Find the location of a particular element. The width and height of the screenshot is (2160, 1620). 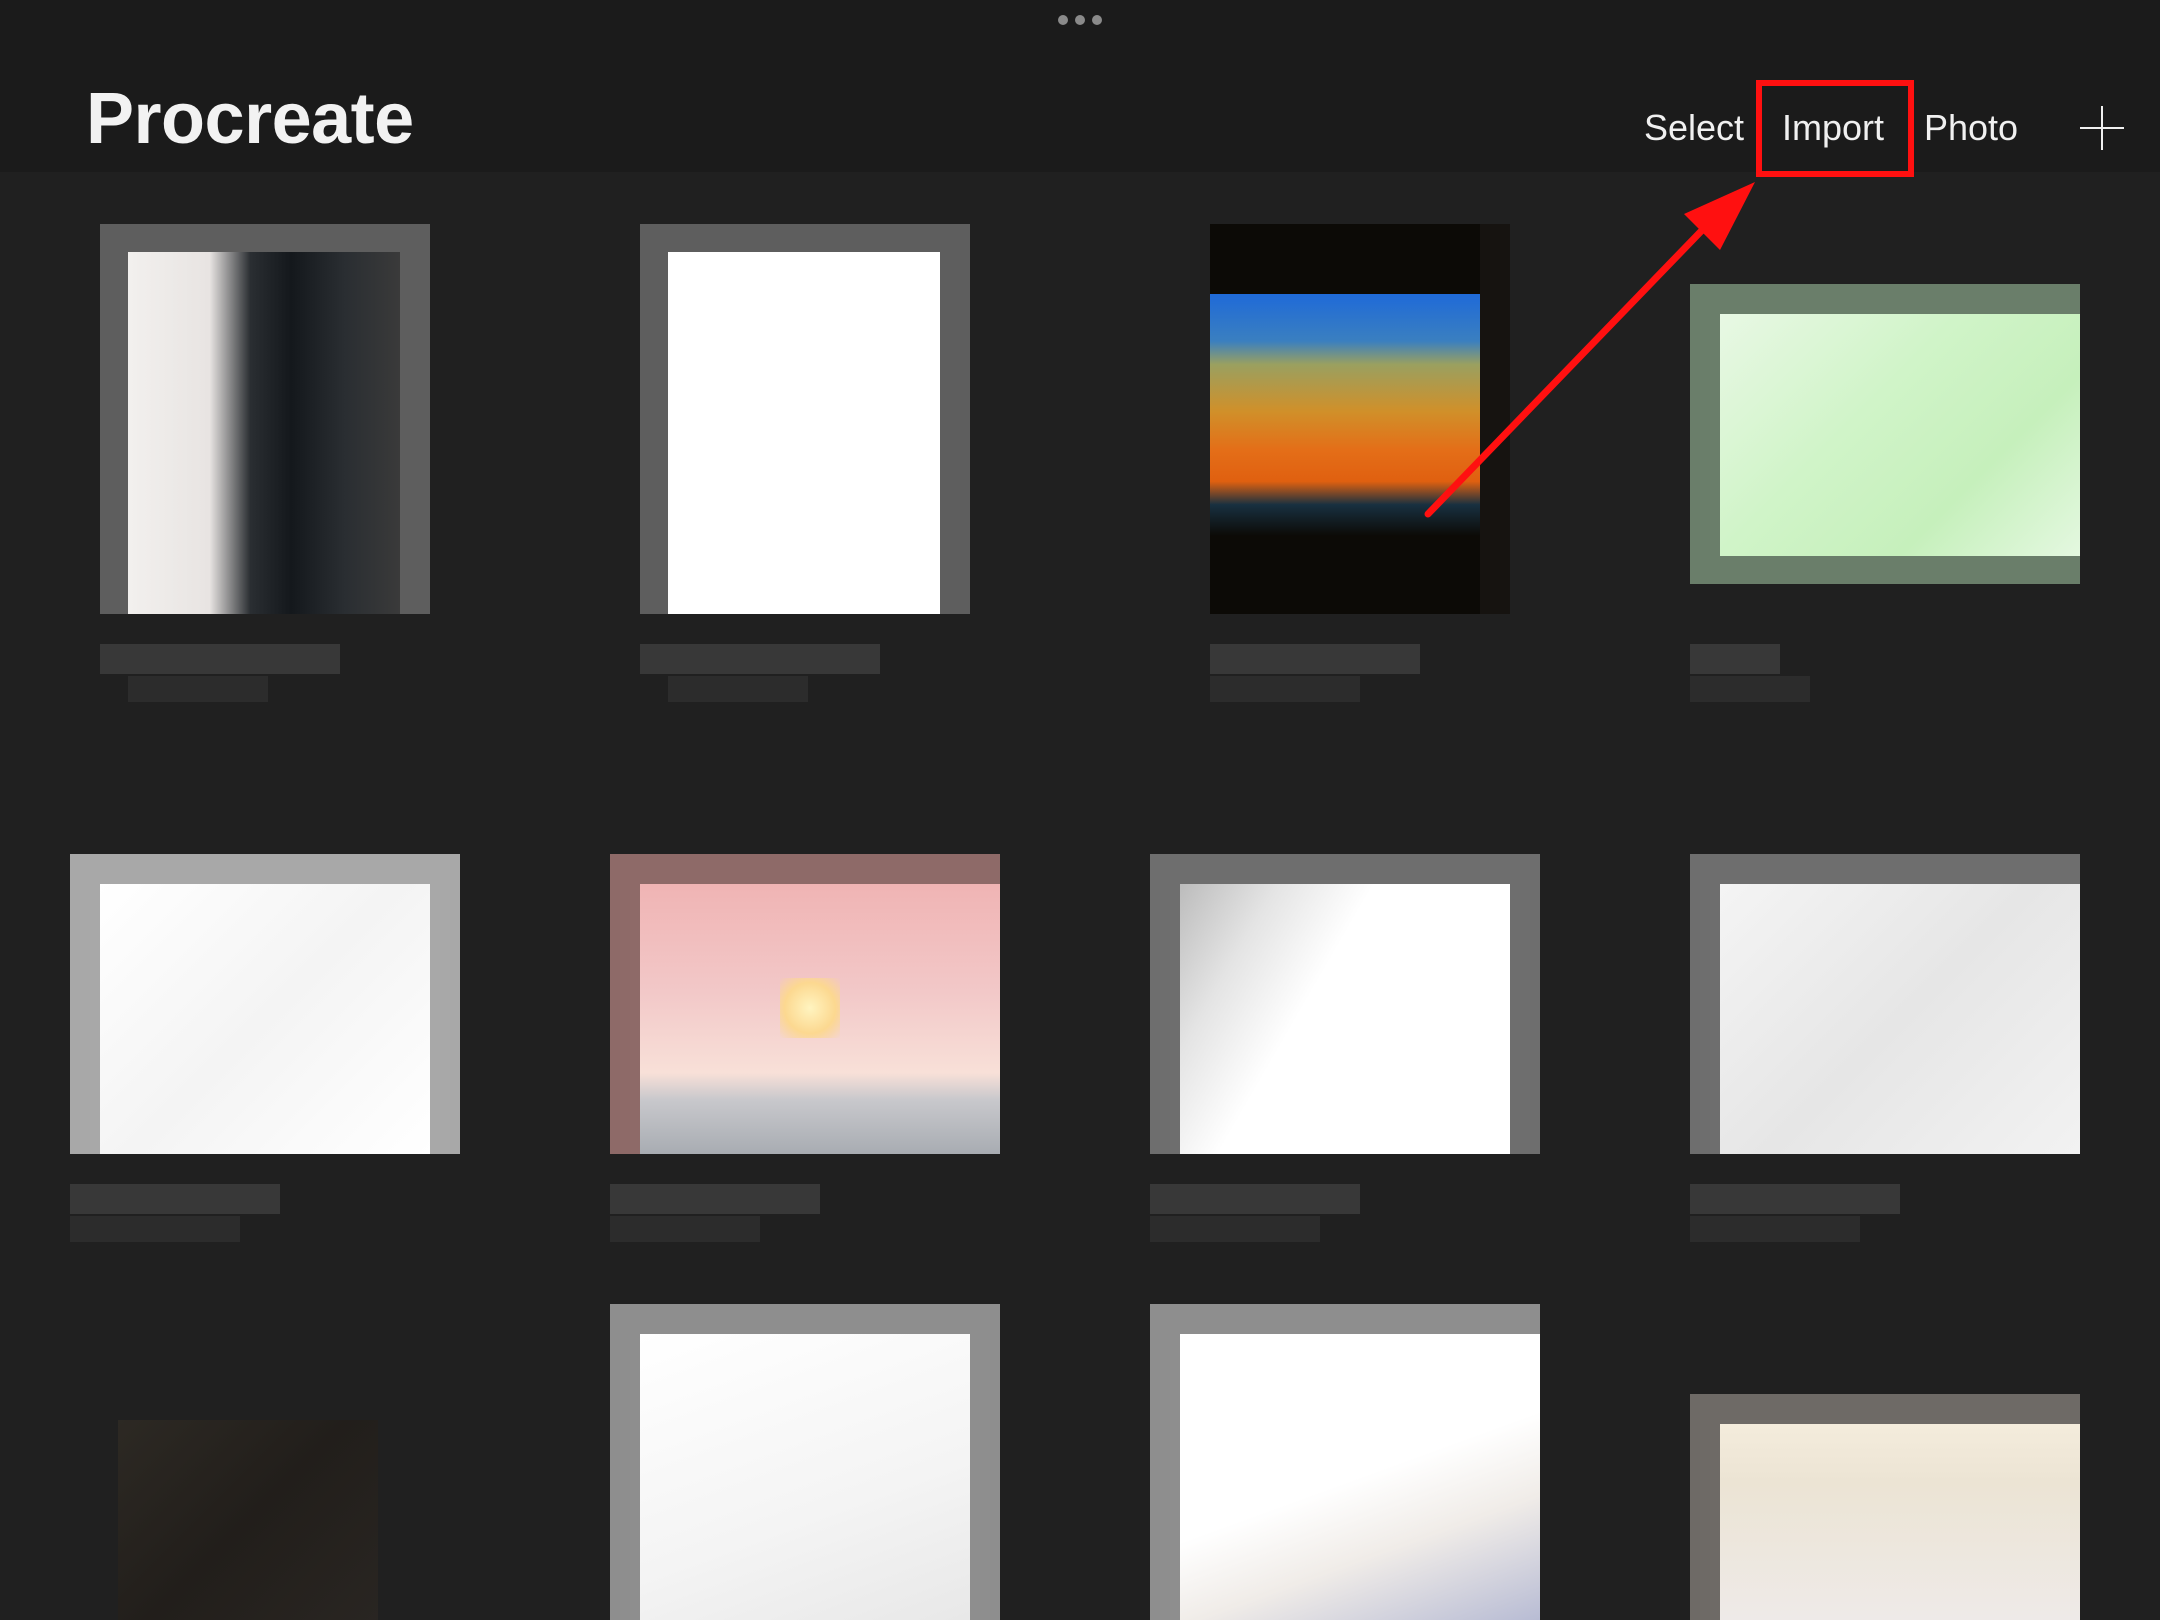

app-title: Procreate is located at coordinates (250, 119).